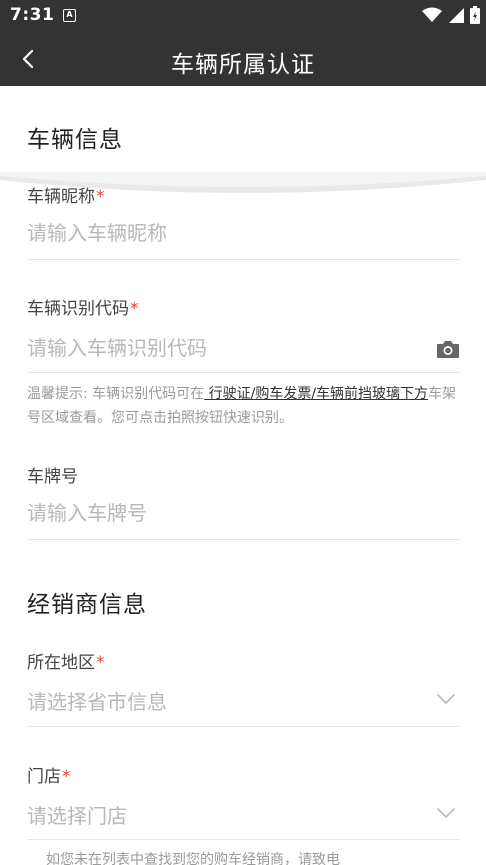 The image size is (486, 865). What do you see at coordinates (243, 513) in the screenshot?
I see `plate-input` at bounding box center [243, 513].